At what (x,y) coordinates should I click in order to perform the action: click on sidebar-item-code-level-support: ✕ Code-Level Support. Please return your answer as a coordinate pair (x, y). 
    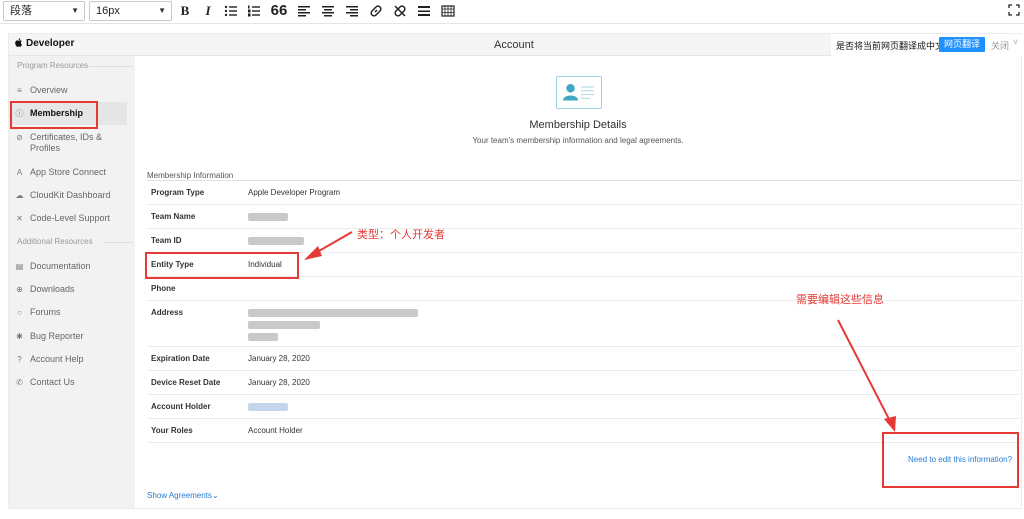
    Looking at the image, I should click on (68, 218).